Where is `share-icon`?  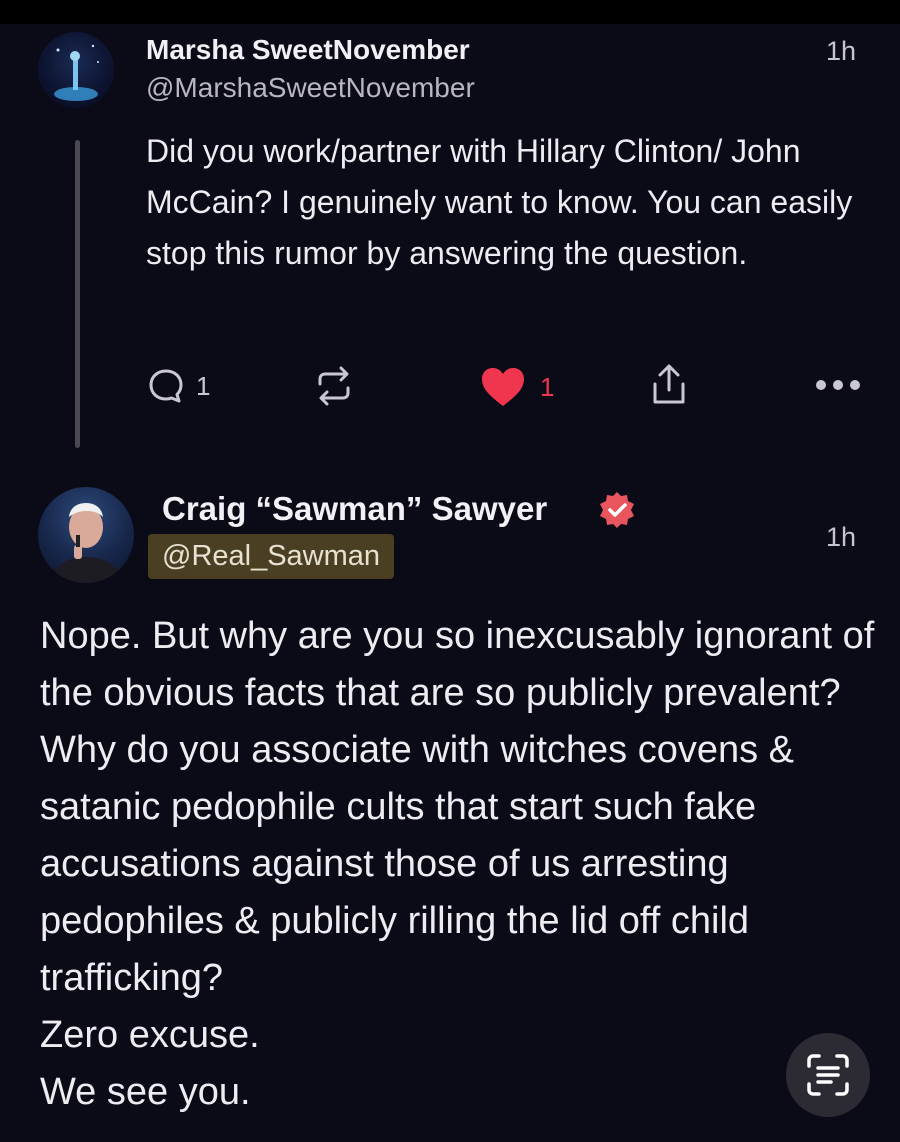
share-icon is located at coordinates (669, 384).